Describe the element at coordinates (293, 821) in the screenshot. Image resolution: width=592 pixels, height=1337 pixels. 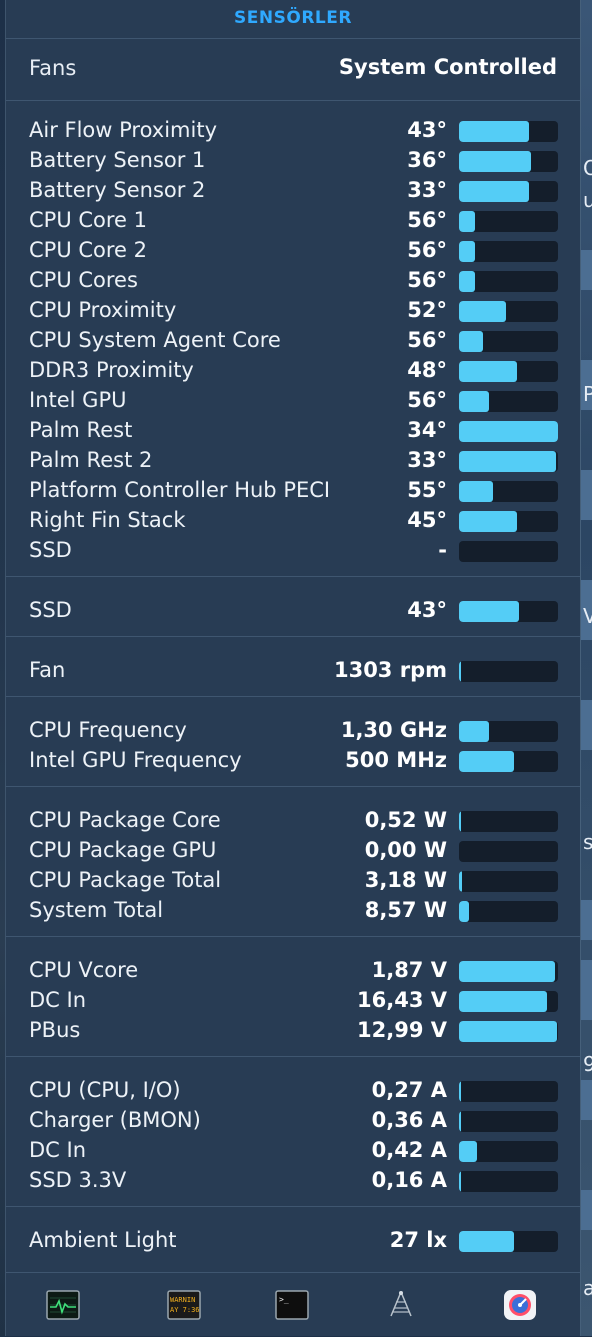
I see `sensor-row: CPU Package Core 0,52 W` at that location.